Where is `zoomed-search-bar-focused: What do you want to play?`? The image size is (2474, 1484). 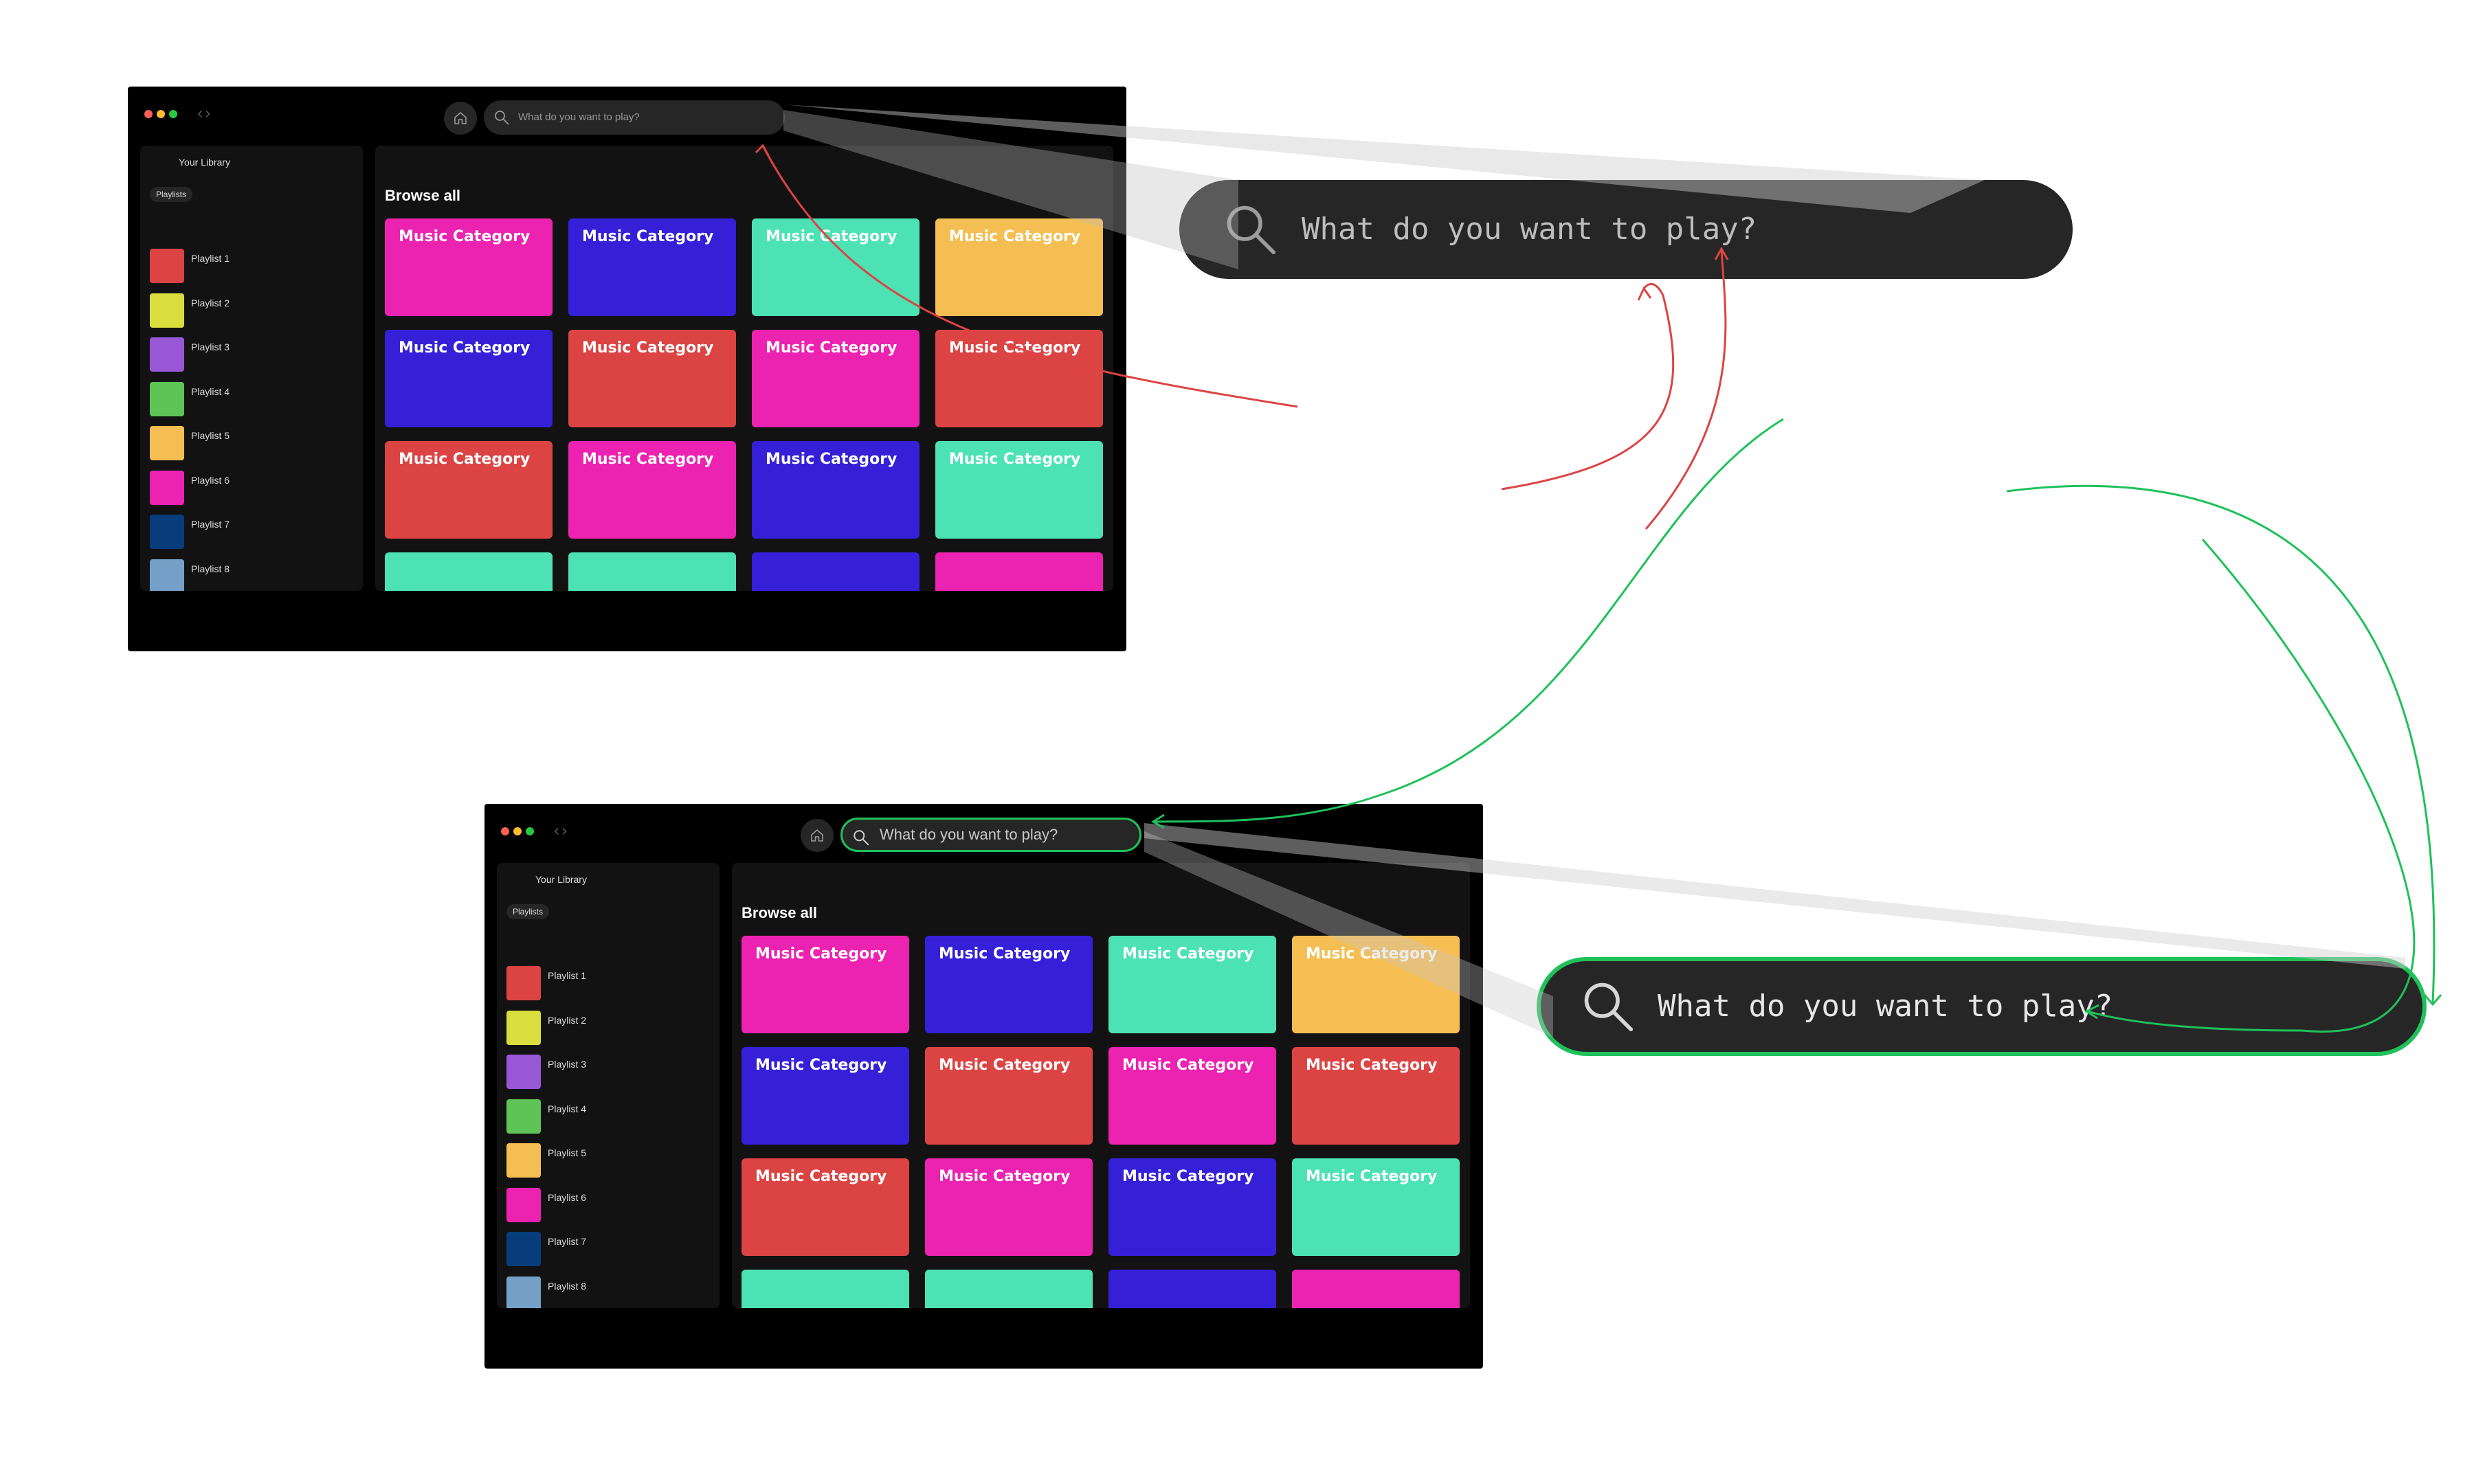
zoomed-search-bar-focused: What do you want to play? is located at coordinates (1982, 1006).